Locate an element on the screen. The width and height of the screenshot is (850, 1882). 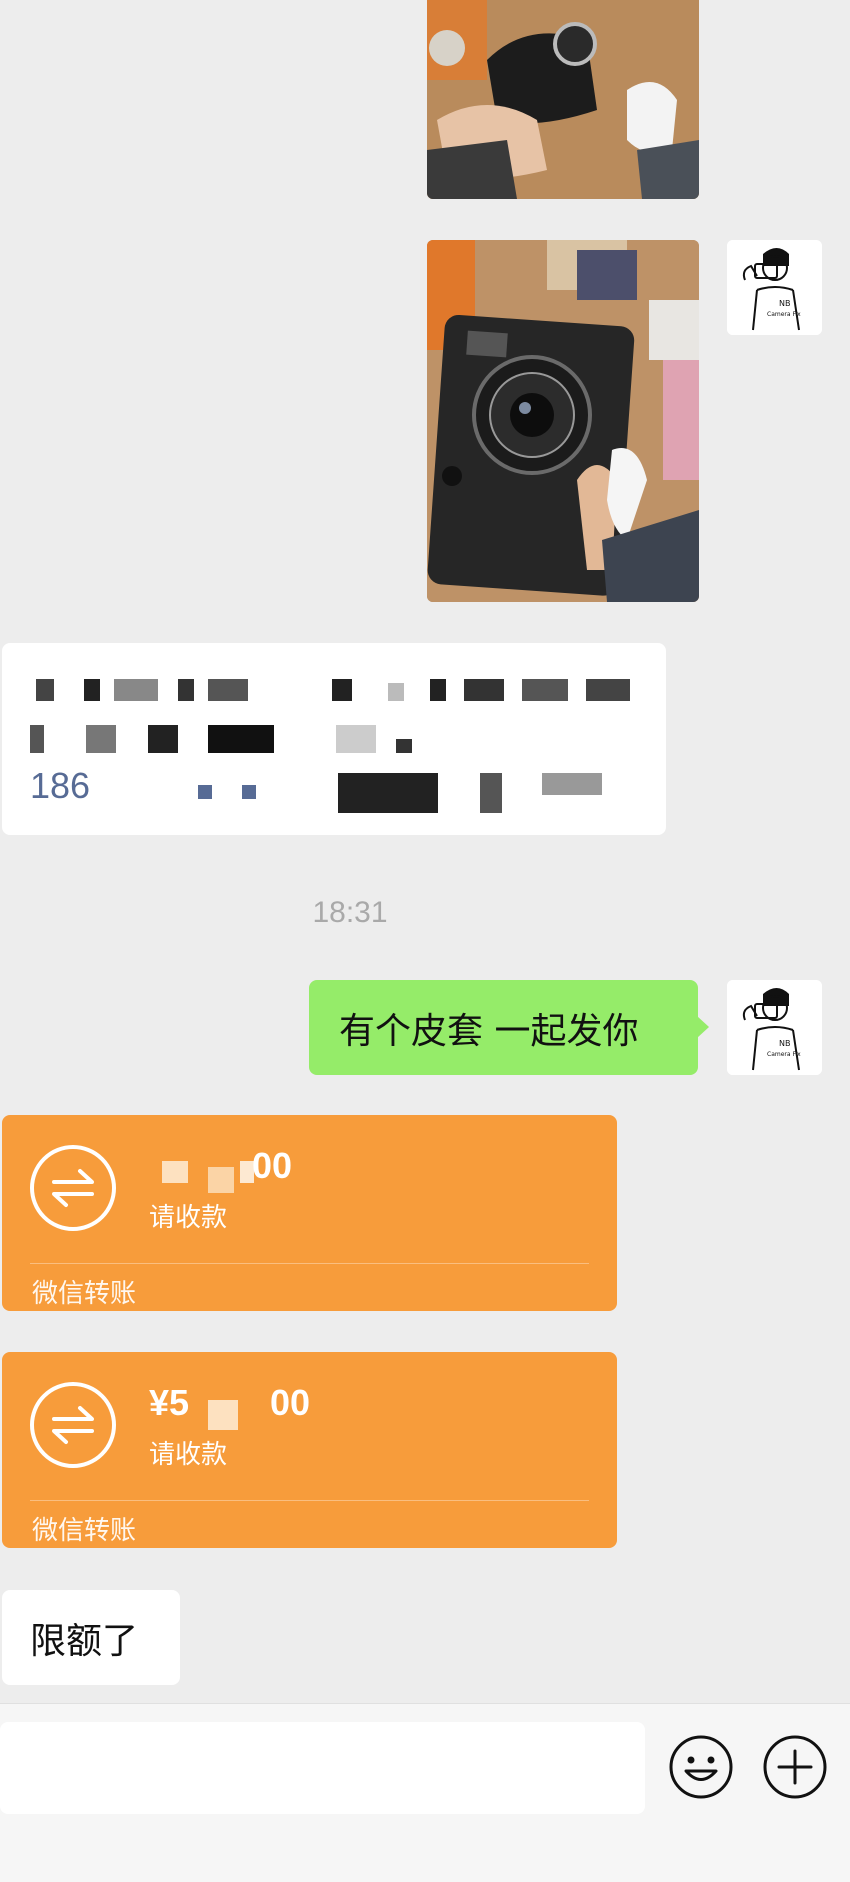
photo-message-camera-strap is located at coordinates (563, 99).